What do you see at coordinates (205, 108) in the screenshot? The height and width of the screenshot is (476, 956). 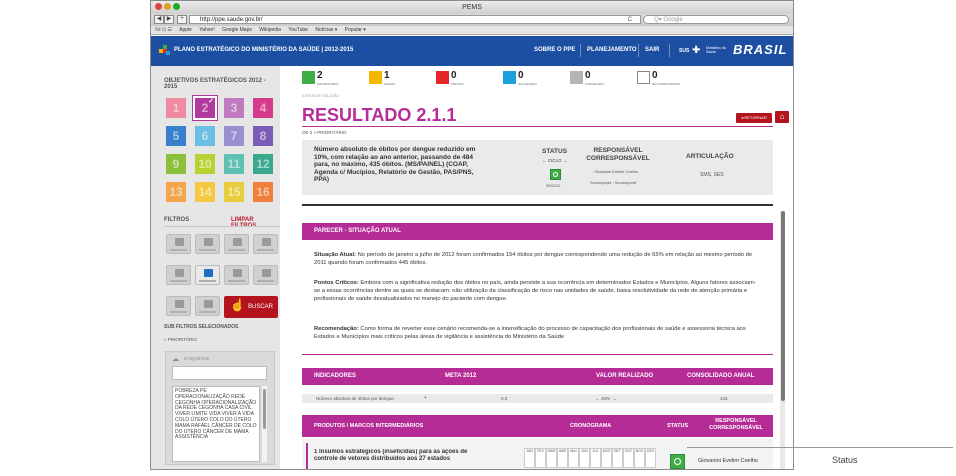 I see `objective-tile-2: 2 ✓` at bounding box center [205, 108].